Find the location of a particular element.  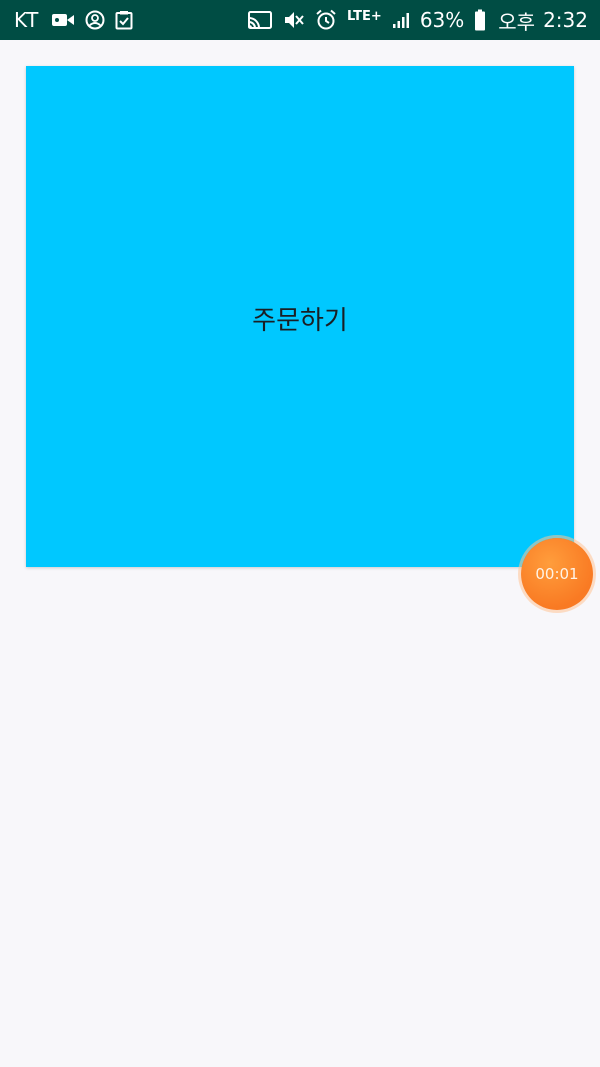

status-bar: KT LTE+ 63% 오후 2:32 is located at coordinates (300, 20).